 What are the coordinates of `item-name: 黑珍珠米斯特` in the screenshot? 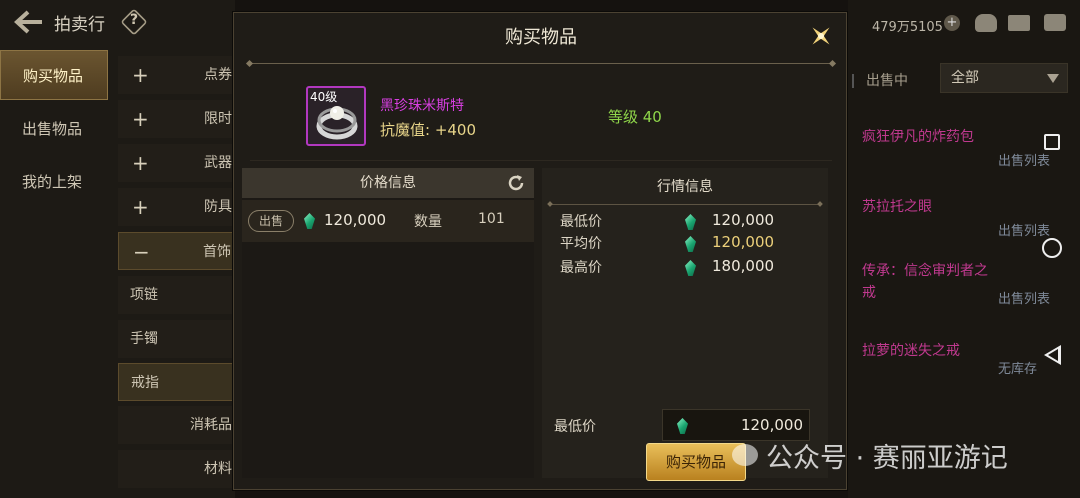 It's located at (422, 106).